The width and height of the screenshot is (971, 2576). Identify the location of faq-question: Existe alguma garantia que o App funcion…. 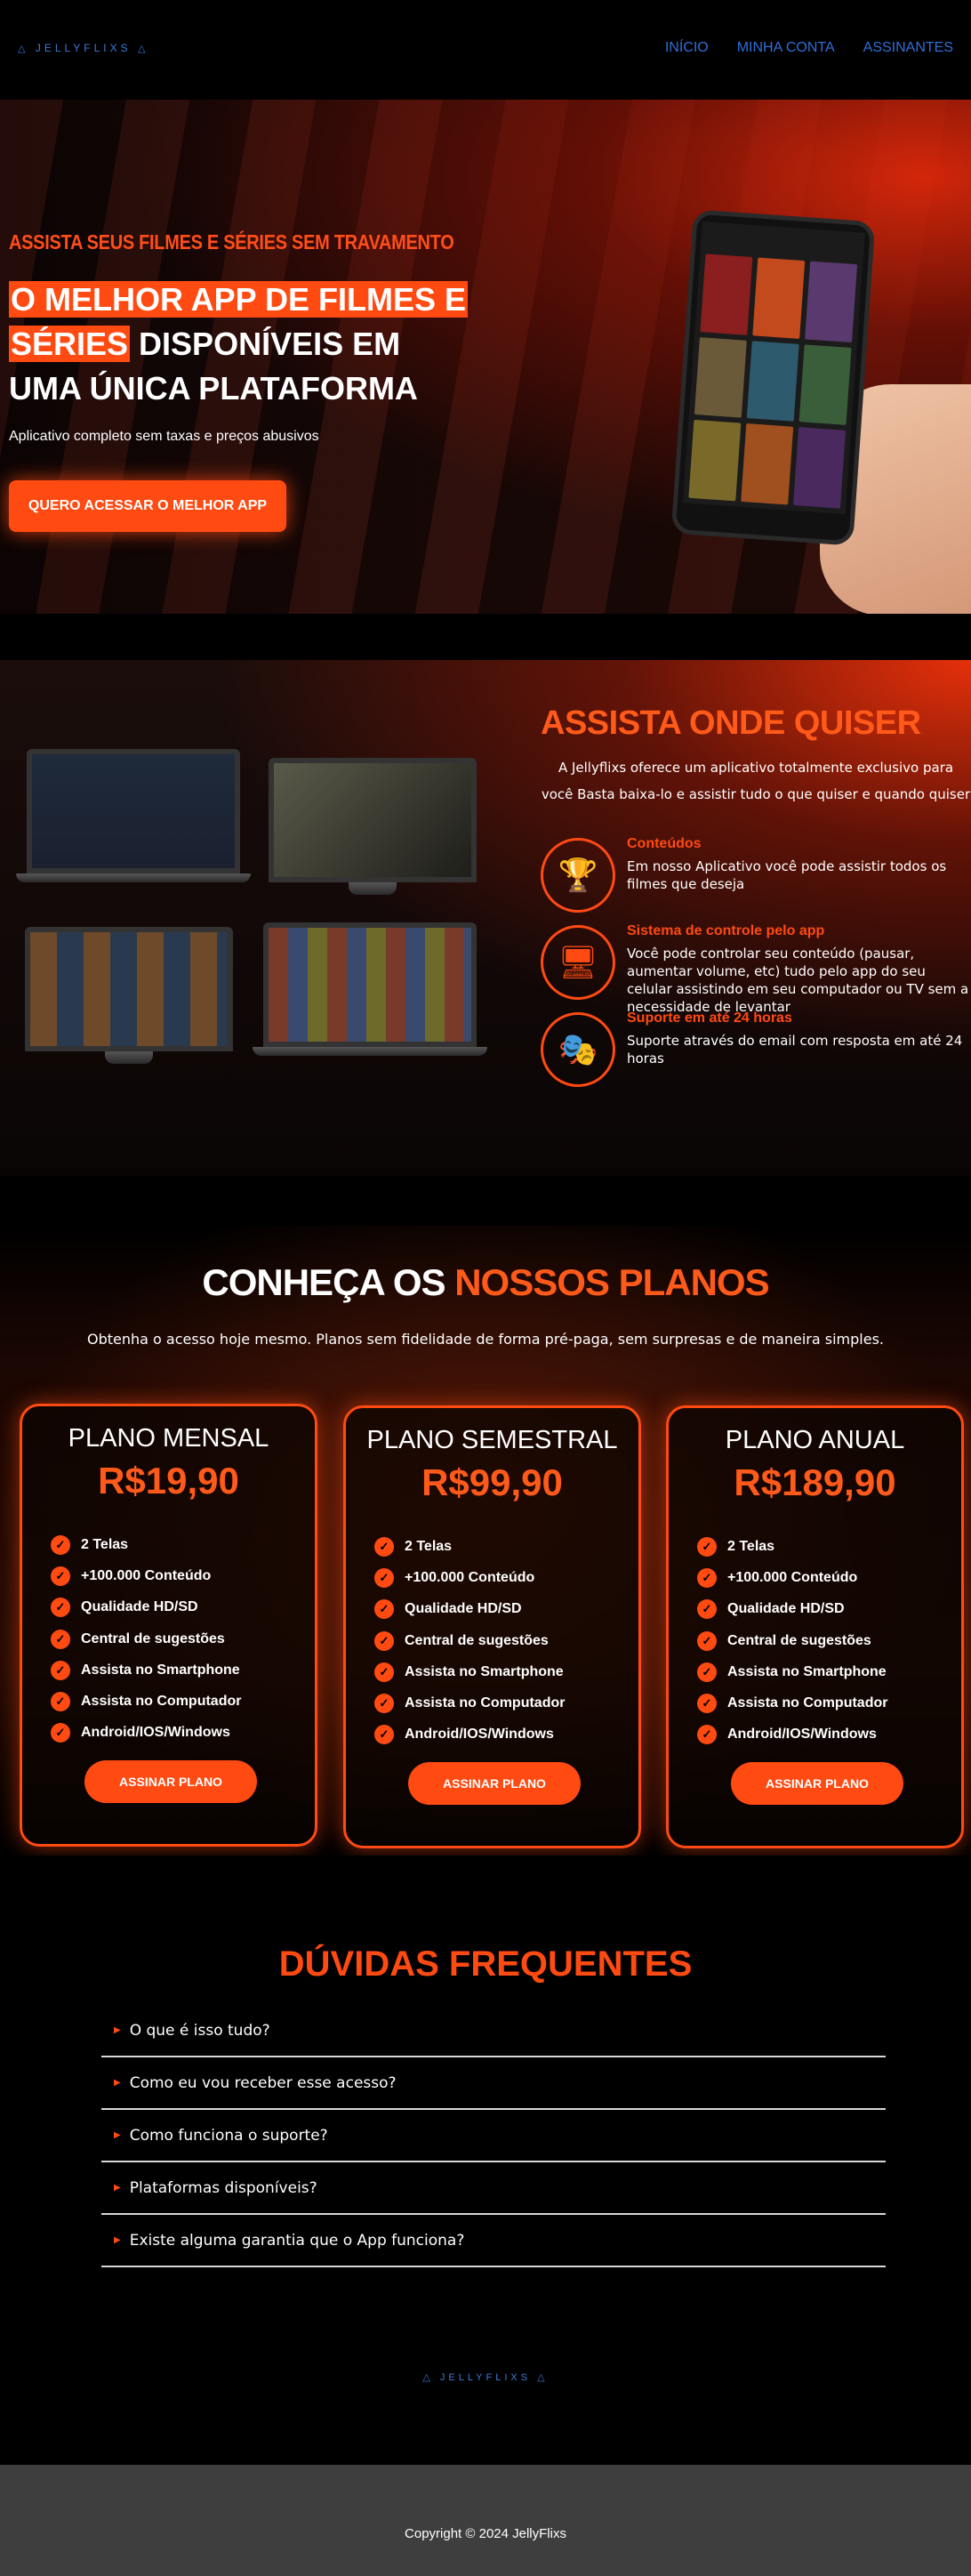
(297, 2240).